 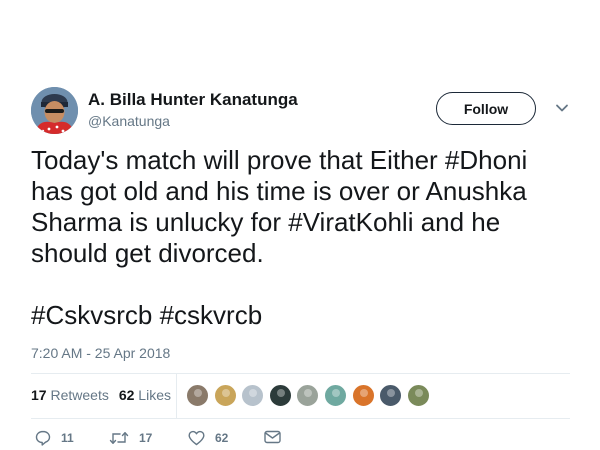 I want to click on message-button, so click(x=277, y=437).